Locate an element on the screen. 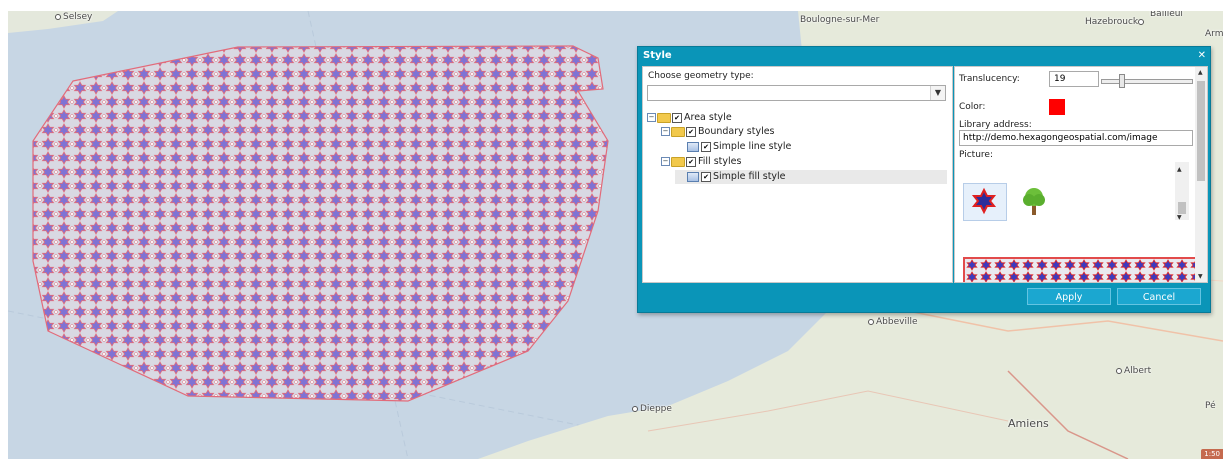 This screenshot has height=459, width=1223. place-label-dieppe: Dieppe is located at coordinates (652, 409).